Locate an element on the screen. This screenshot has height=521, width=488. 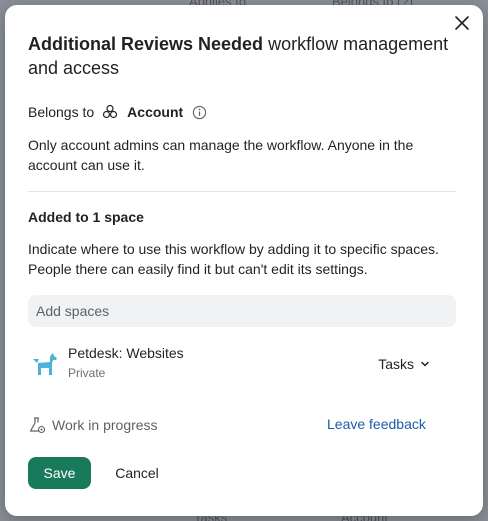
dog-icon is located at coordinates (45, 364).